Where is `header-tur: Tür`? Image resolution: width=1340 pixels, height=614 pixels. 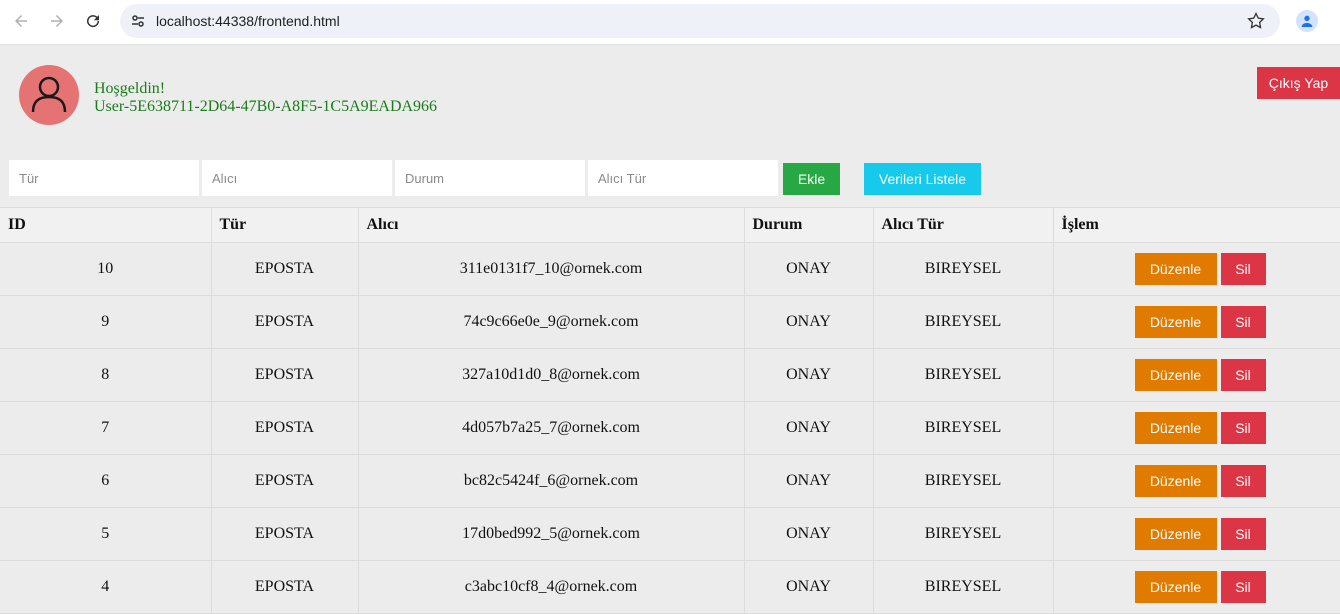
header-tur: Tür is located at coordinates (284, 225).